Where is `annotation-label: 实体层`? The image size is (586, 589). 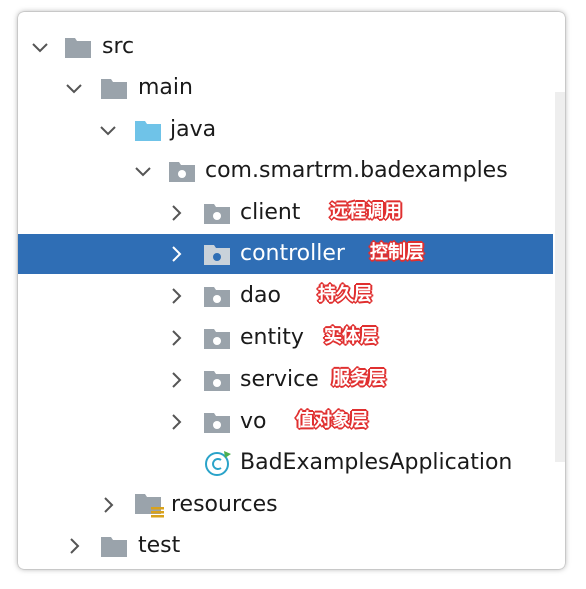
annotation-label: 实体层 is located at coordinates (351, 336).